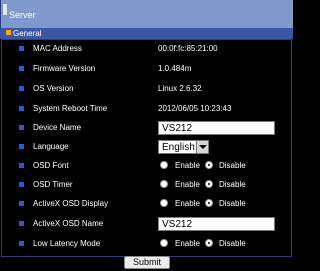 This screenshot has height=271, width=320. What do you see at coordinates (53, 184) in the screenshot?
I see `osd-timer-label: OSD Timer` at bounding box center [53, 184].